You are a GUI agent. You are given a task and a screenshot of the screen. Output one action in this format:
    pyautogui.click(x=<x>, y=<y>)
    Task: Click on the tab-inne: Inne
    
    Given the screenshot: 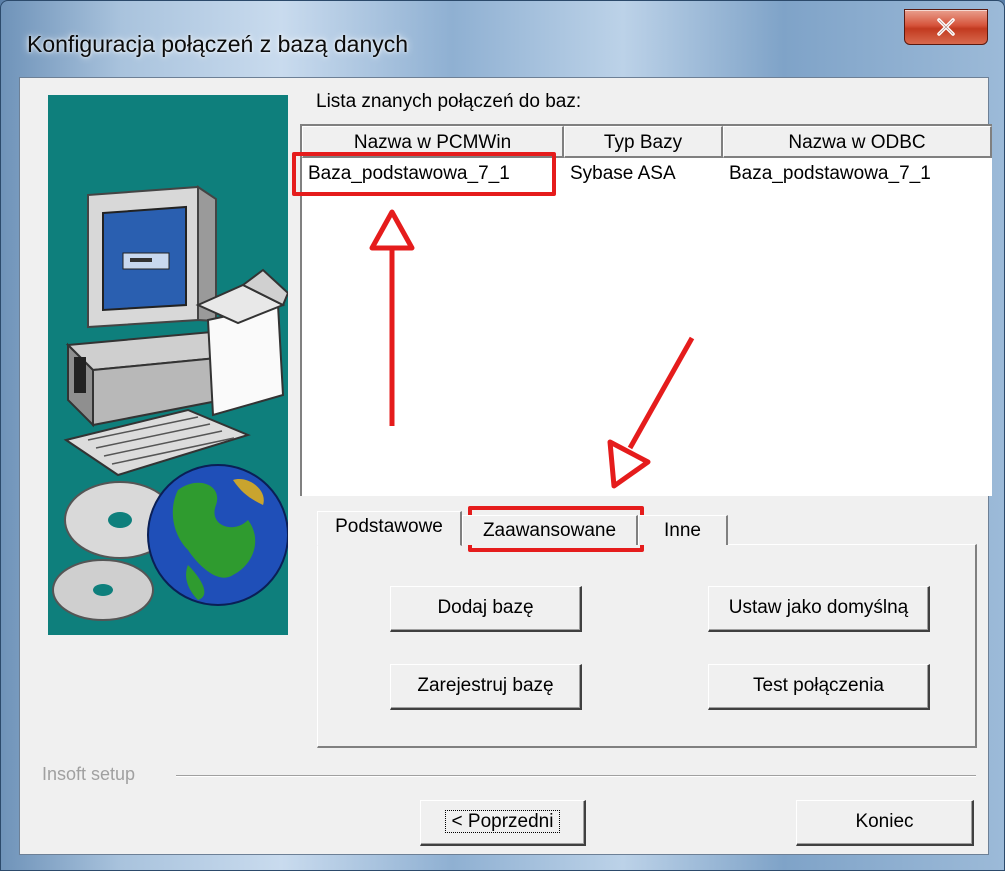 What is the action you would take?
    pyautogui.click(x=683, y=530)
    